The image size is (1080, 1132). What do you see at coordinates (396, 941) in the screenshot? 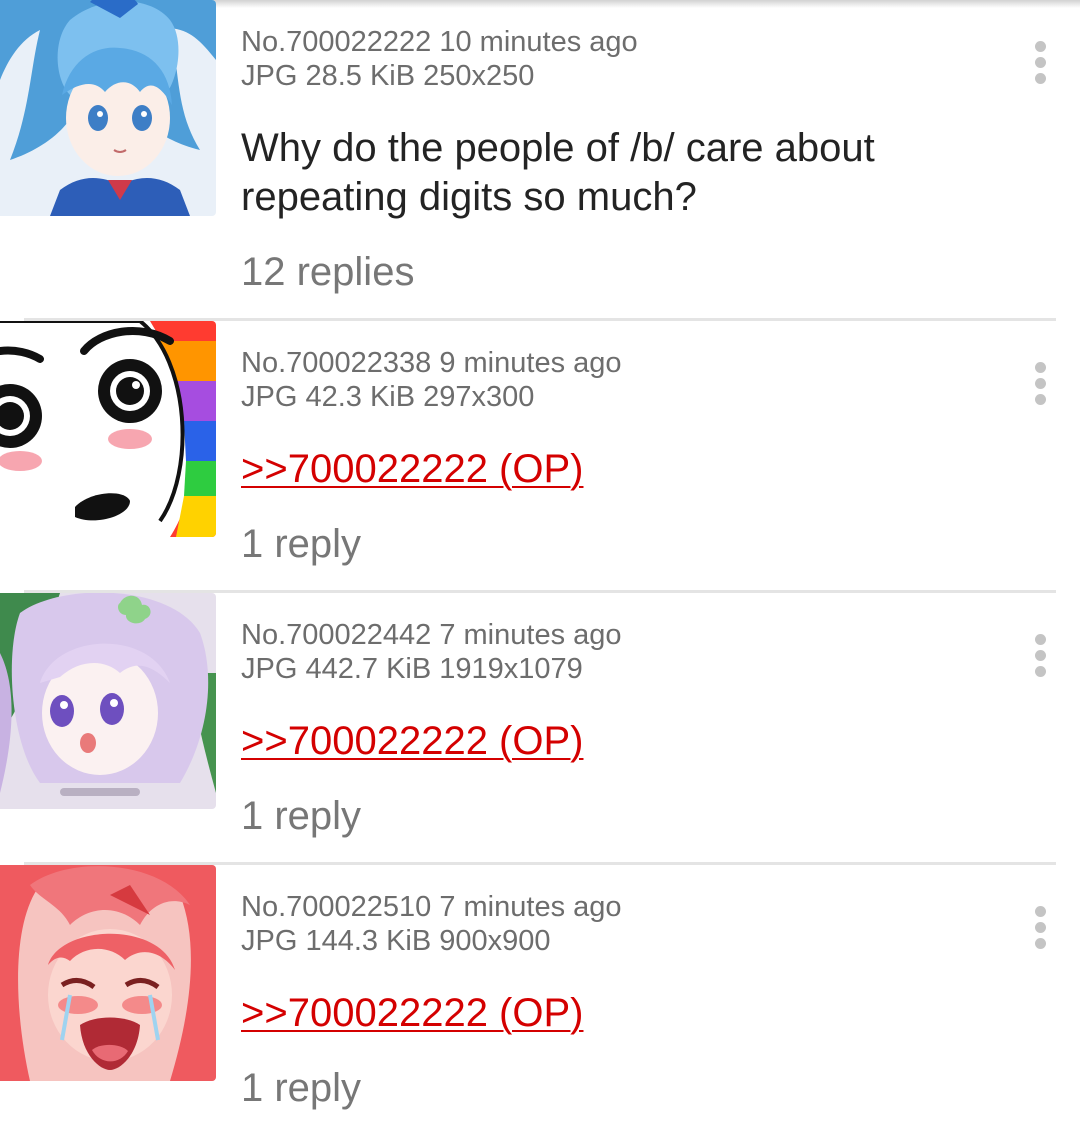
I see `file-info: JPG 144.3 KiB 900x900` at bounding box center [396, 941].